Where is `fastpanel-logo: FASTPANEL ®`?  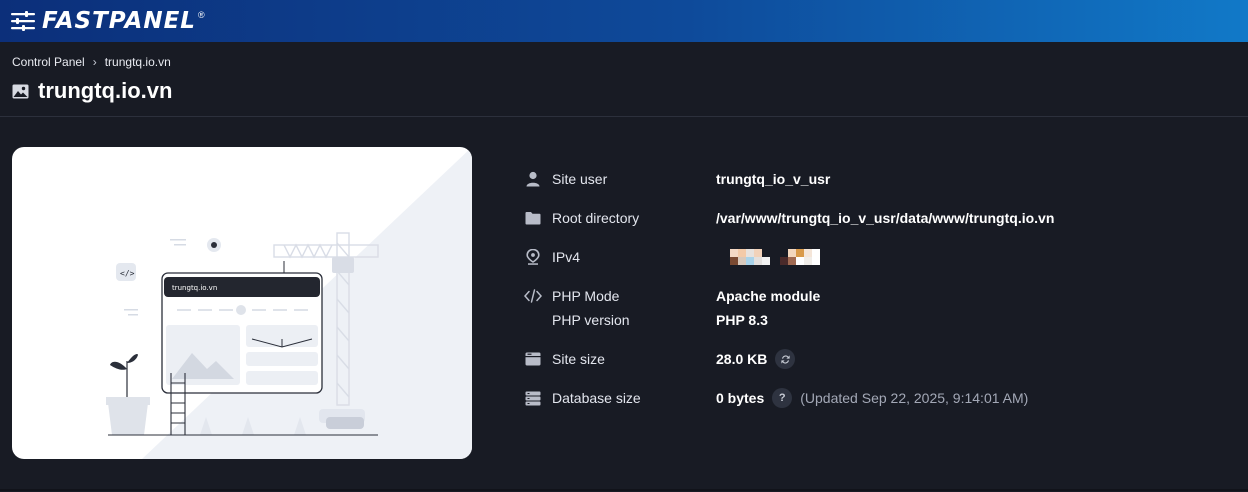 fastpanel-logo: FASTPANEL ® is located at coordinates (107, 21).